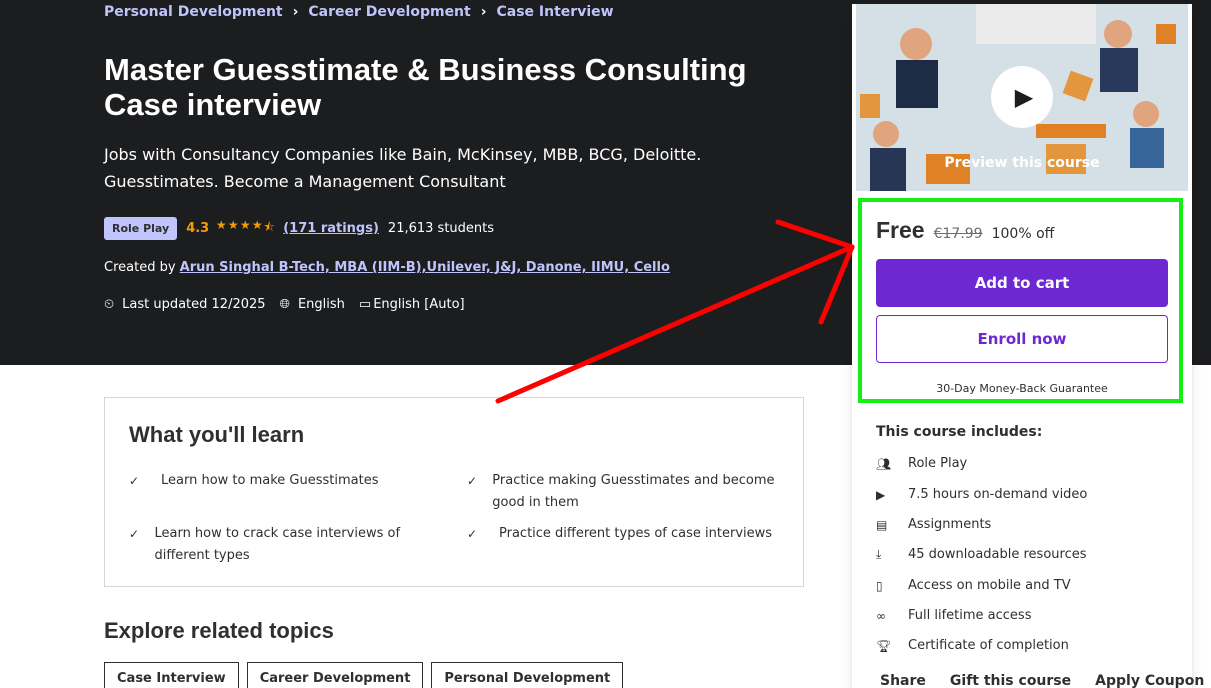 This screenshot has width=1211, height=688. Describe the element at coordinates (998, 494) in the screenshot. I see `include-item-text: 7.5 hours on-demand video` at that location.